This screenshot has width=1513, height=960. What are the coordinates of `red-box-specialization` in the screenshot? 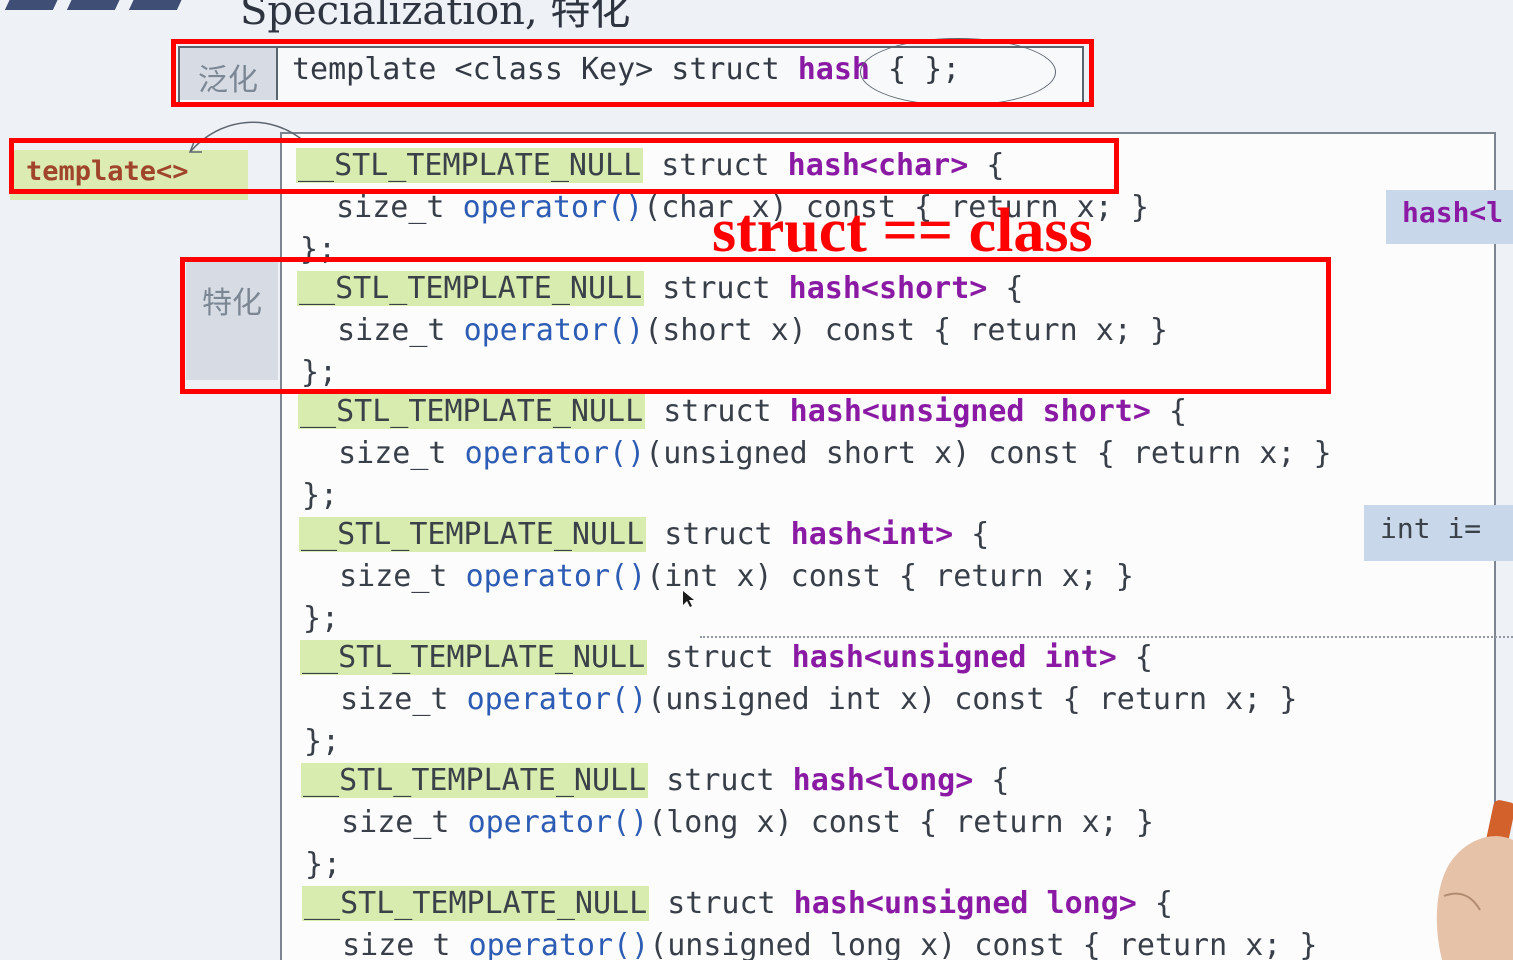 It's located at (755, 325).